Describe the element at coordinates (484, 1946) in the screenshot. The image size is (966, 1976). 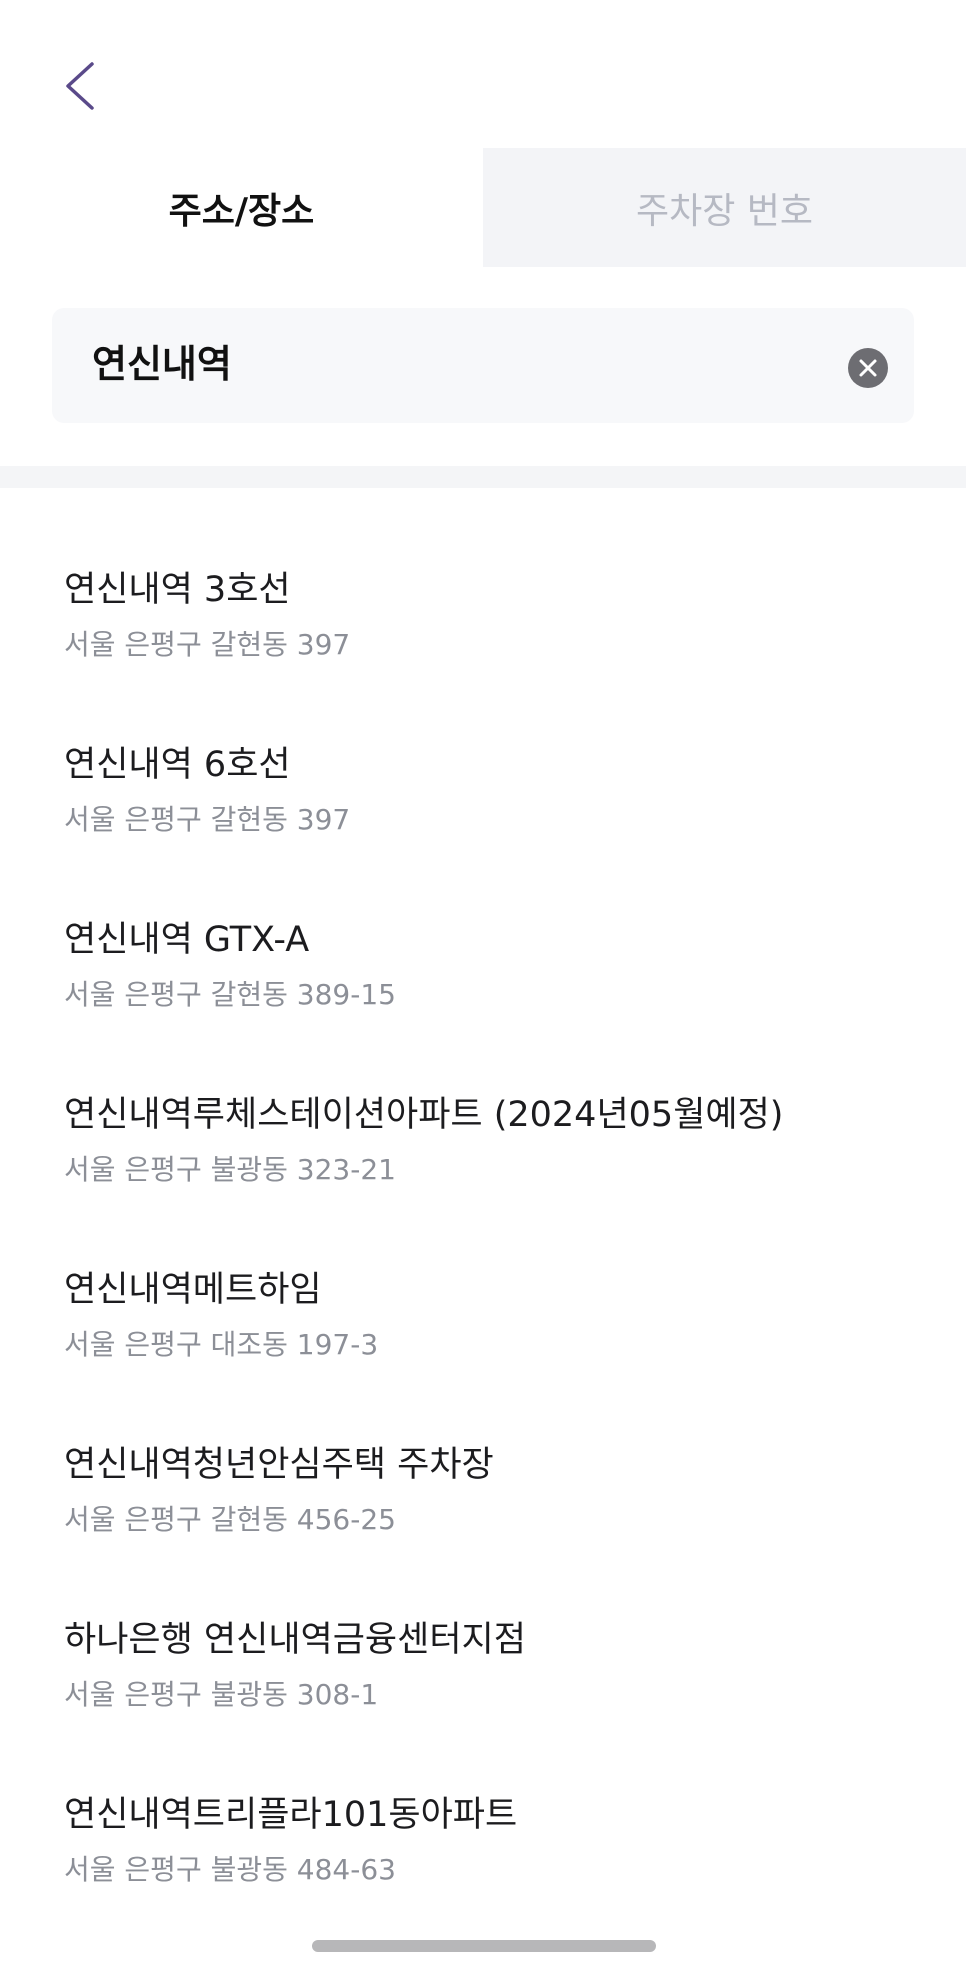
I see `home-indicator` at that location.